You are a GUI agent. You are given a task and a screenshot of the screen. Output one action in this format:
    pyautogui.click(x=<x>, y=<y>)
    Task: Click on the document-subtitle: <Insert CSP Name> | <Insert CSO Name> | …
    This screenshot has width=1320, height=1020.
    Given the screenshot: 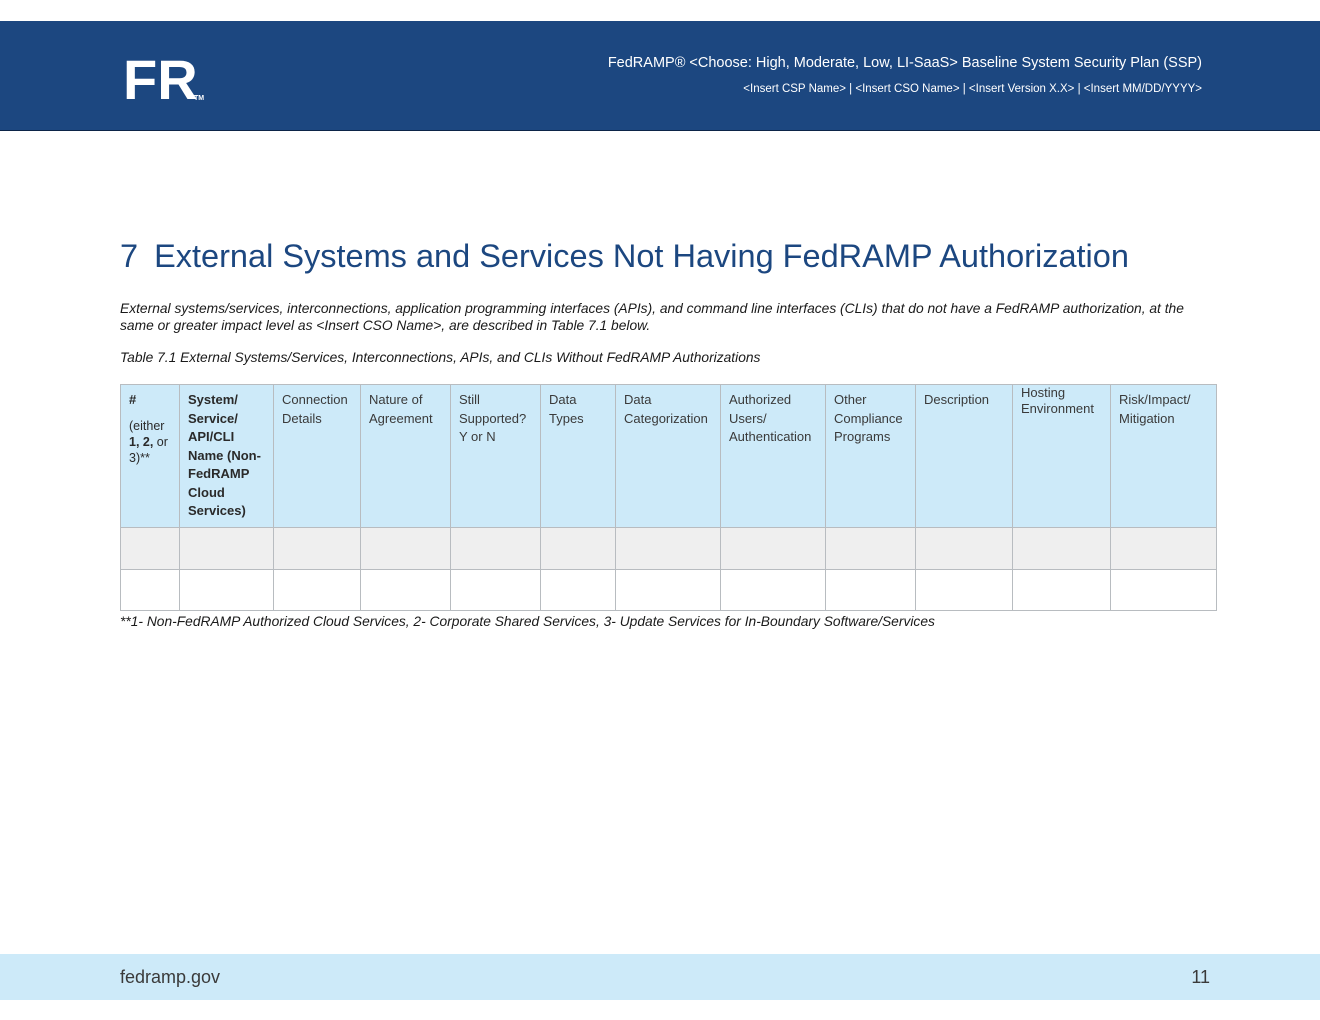 What is the action you would take?
    pyautogui.click(x=972, y=89)
    